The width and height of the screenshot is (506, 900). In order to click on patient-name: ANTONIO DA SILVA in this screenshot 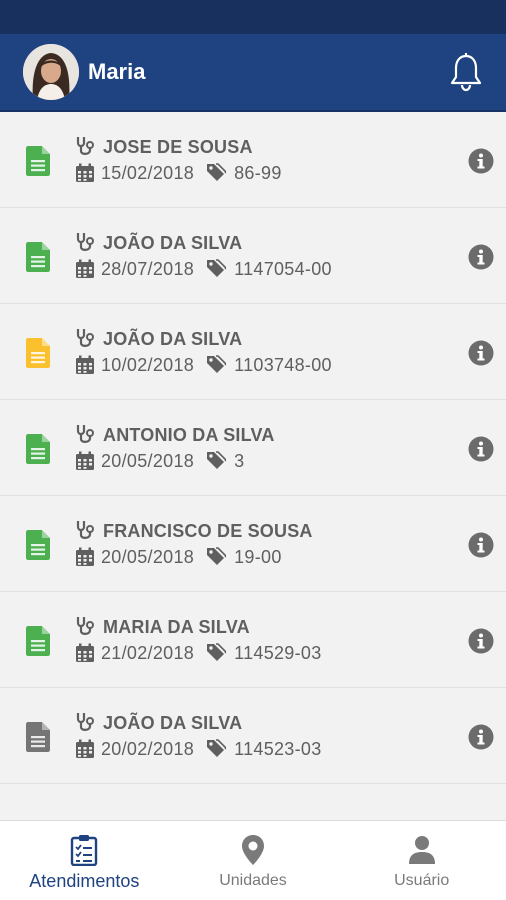, I will do `click(189, 434)`.